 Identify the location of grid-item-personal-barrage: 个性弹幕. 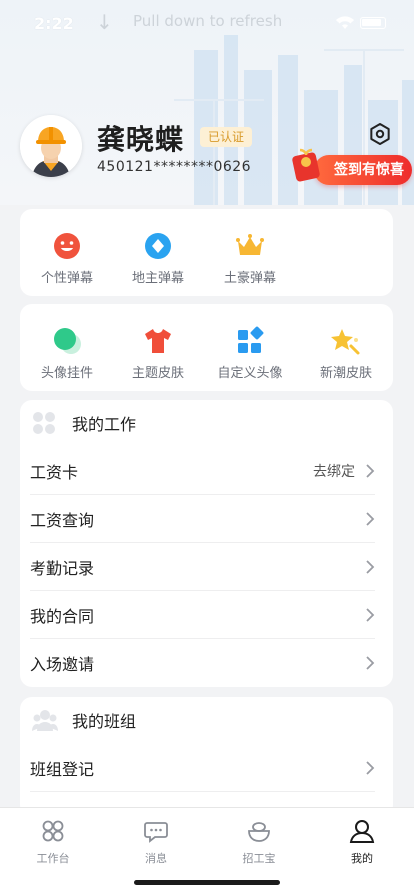
(67, 258).